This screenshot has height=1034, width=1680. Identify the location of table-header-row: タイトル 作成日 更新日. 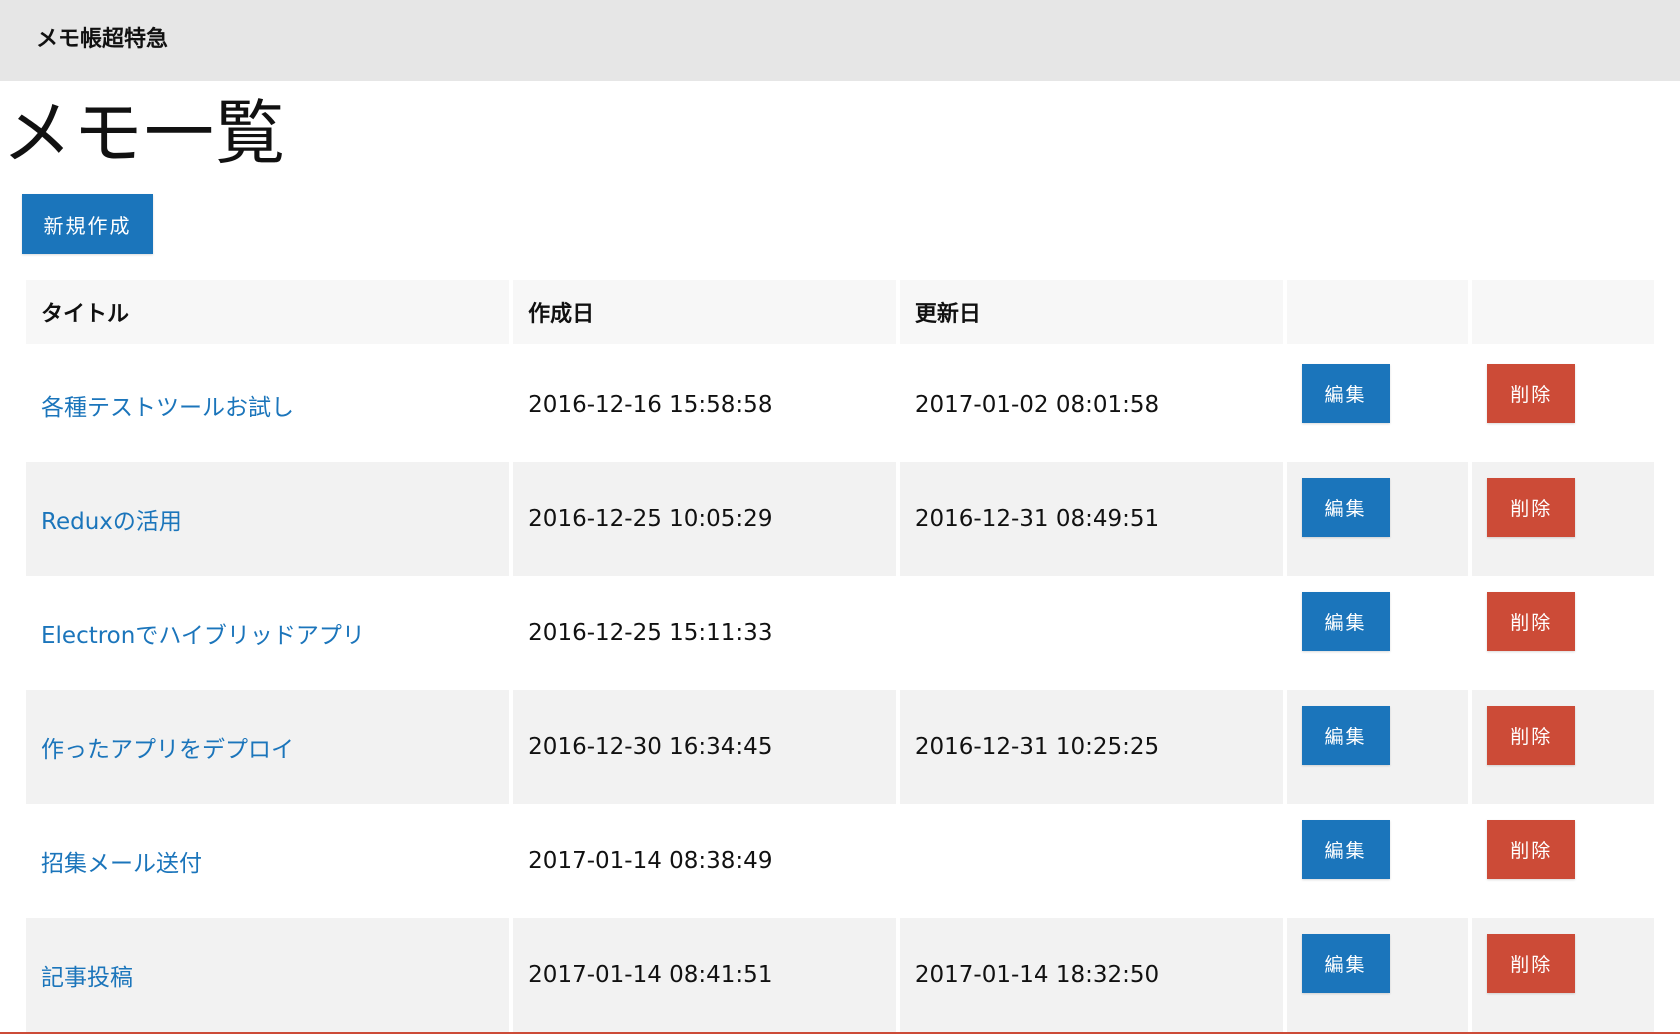
(840, 314).